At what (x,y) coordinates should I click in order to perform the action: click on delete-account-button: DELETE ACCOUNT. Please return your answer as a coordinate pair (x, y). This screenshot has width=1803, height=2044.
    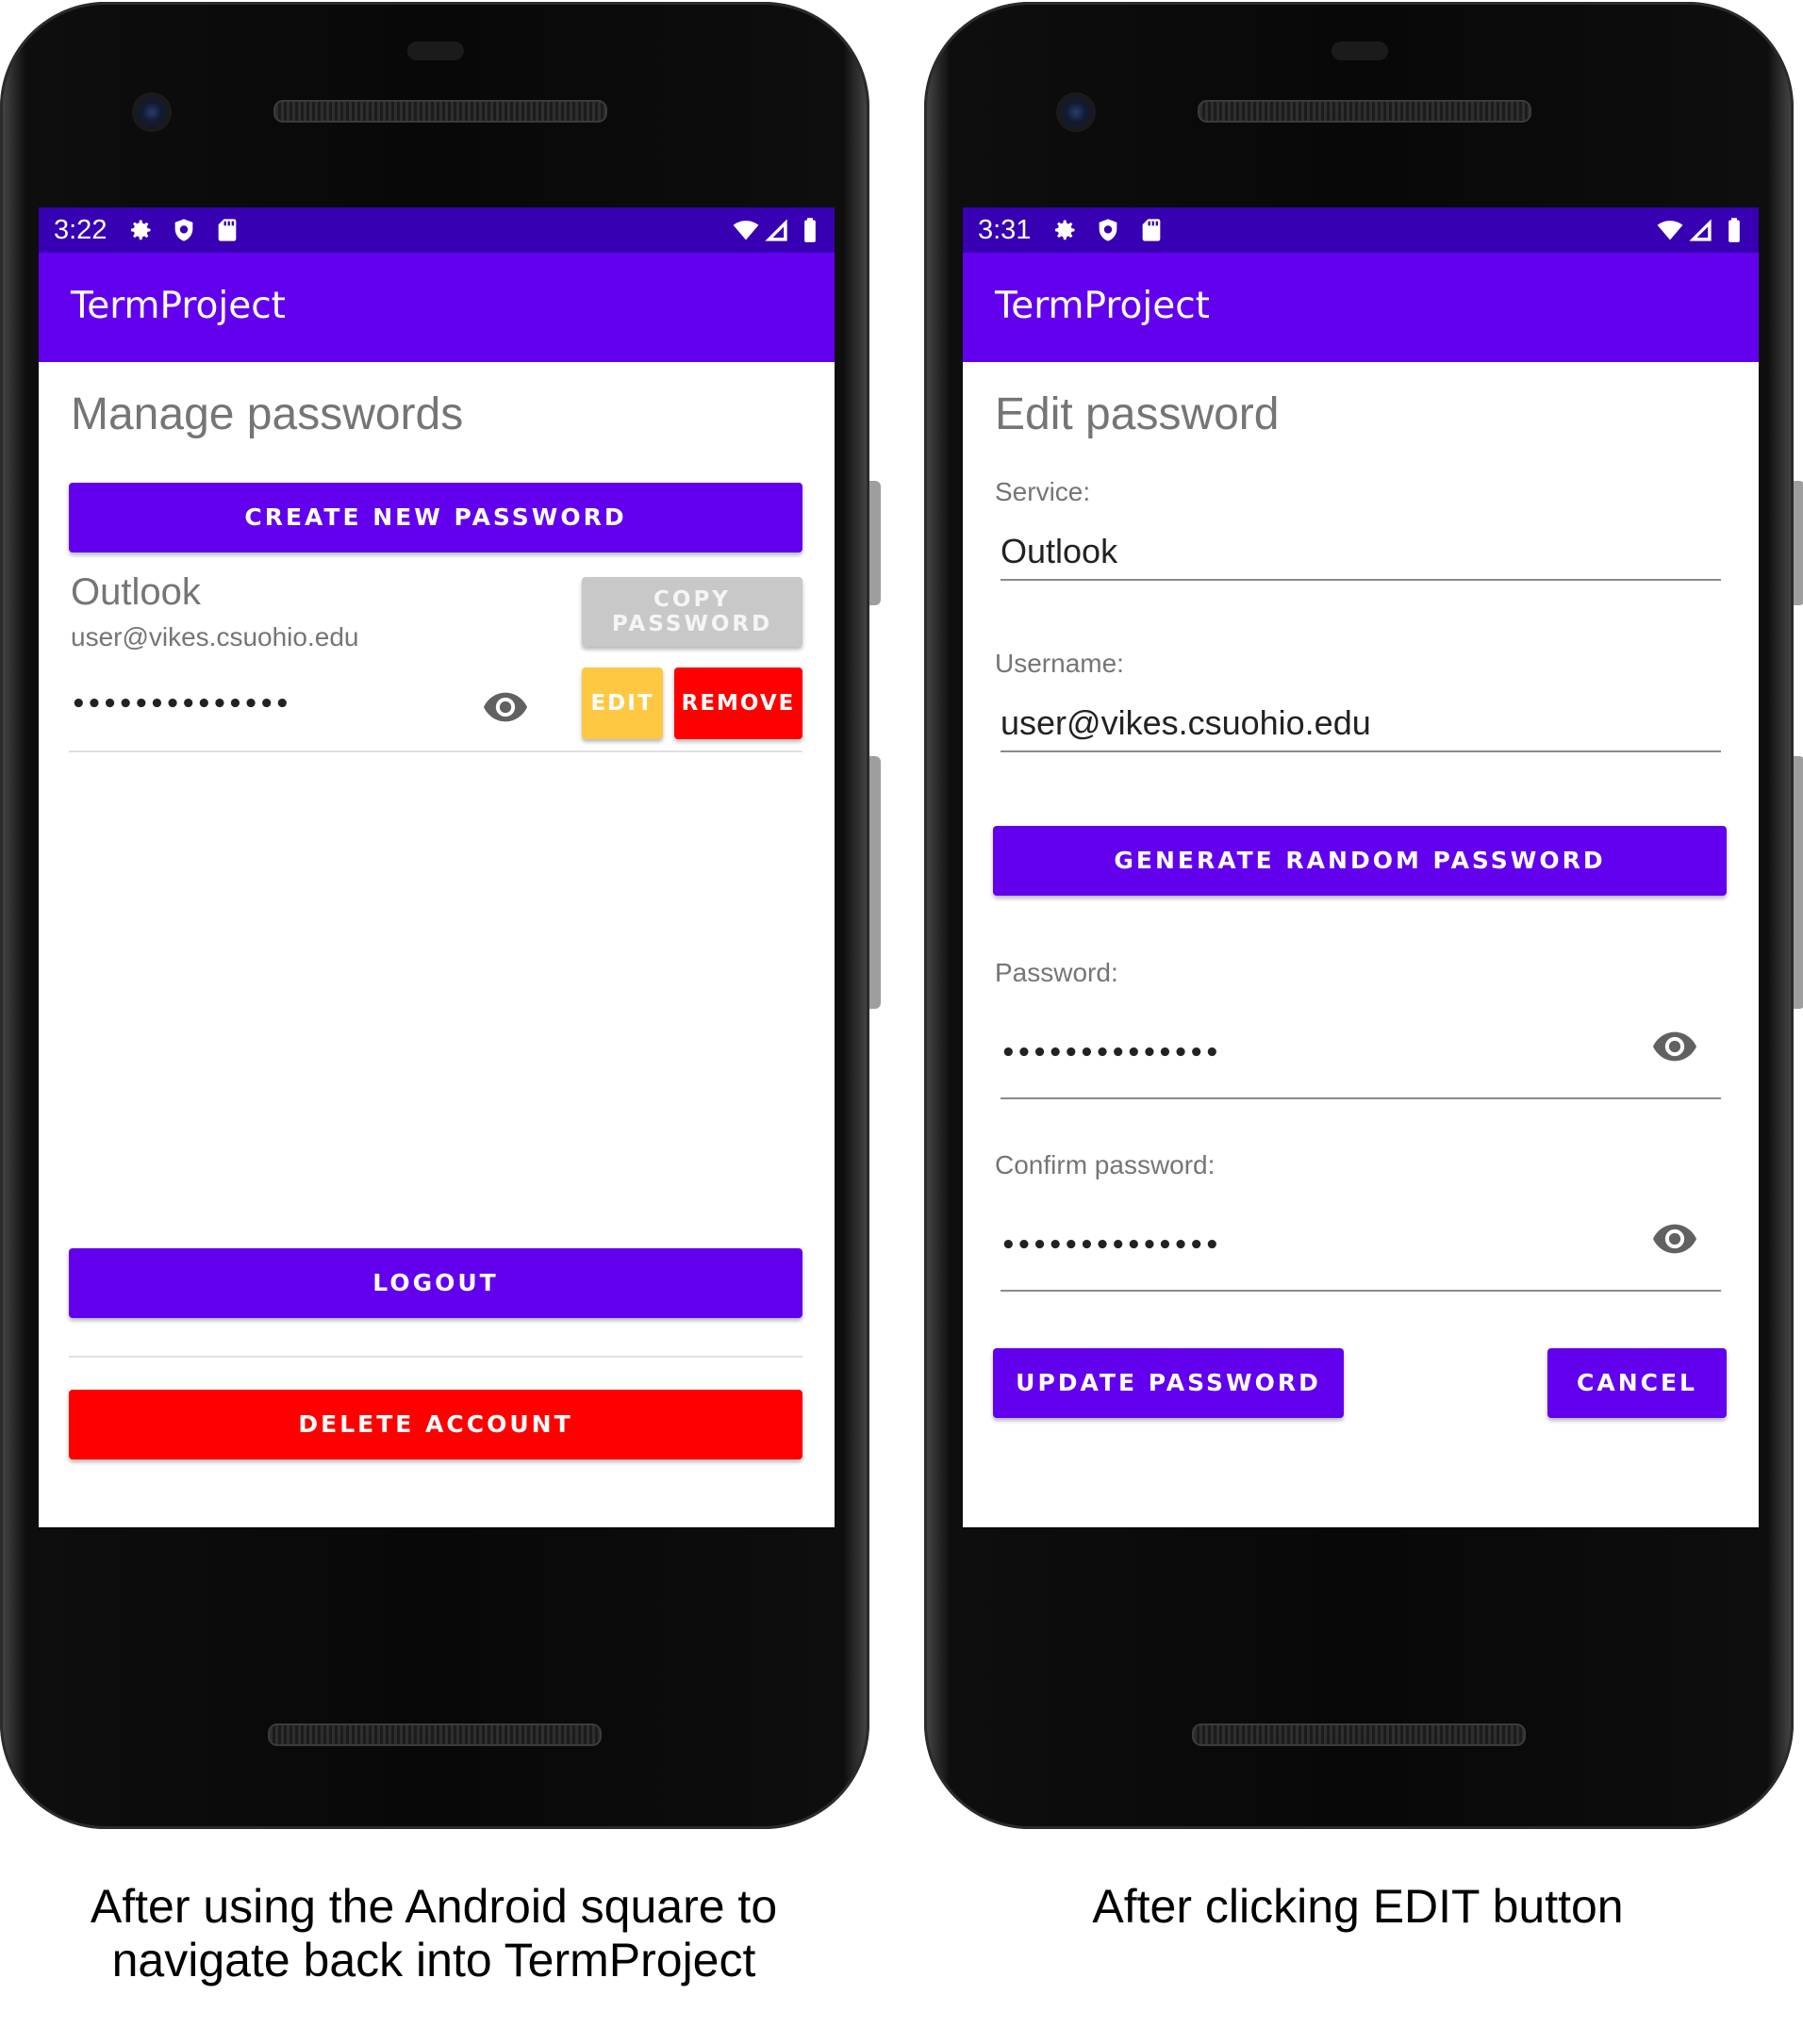
    Looking at the image, I should click on (435, 1424).